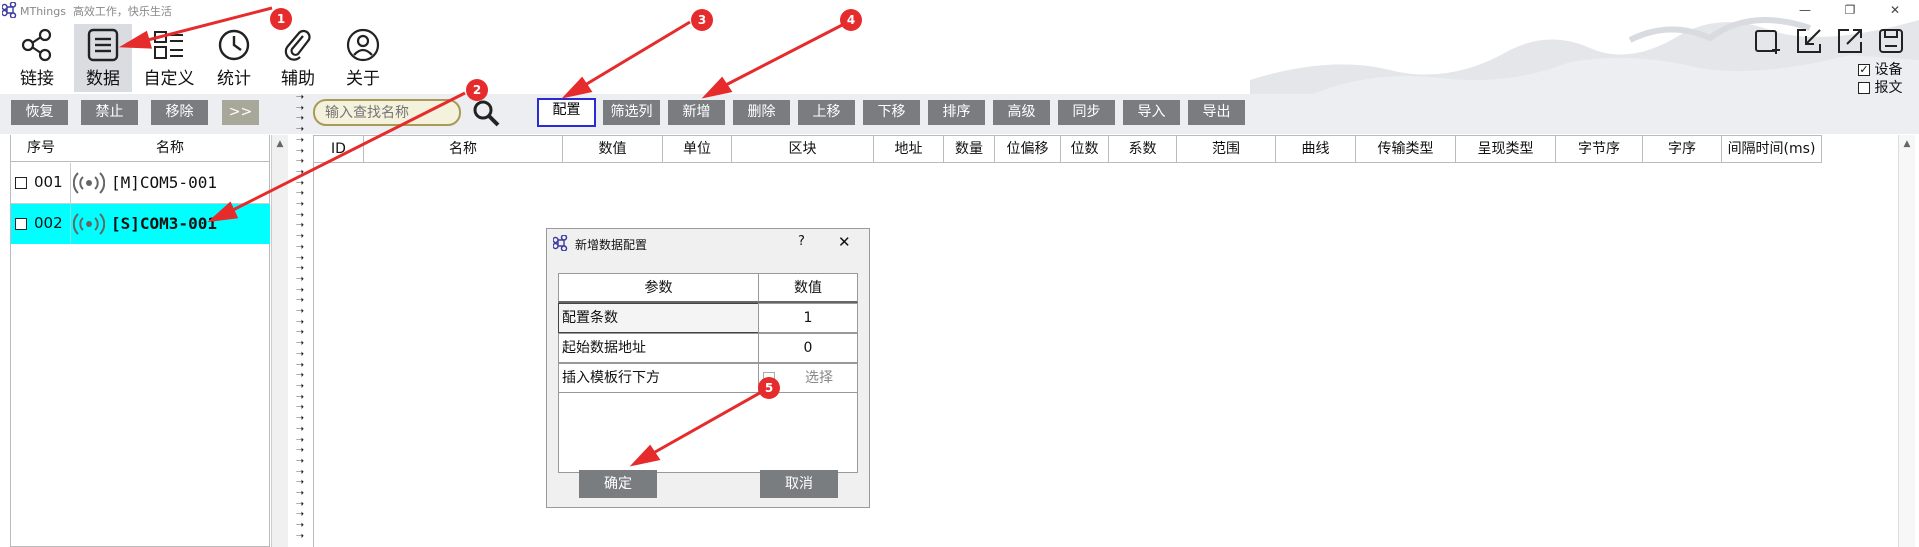 This screenshot has height=547, width=1919. What do you see at coordinates (851, 20) in the screenshot?
I see `annotation-marker-4: 4` at bounding box center [851, 20].